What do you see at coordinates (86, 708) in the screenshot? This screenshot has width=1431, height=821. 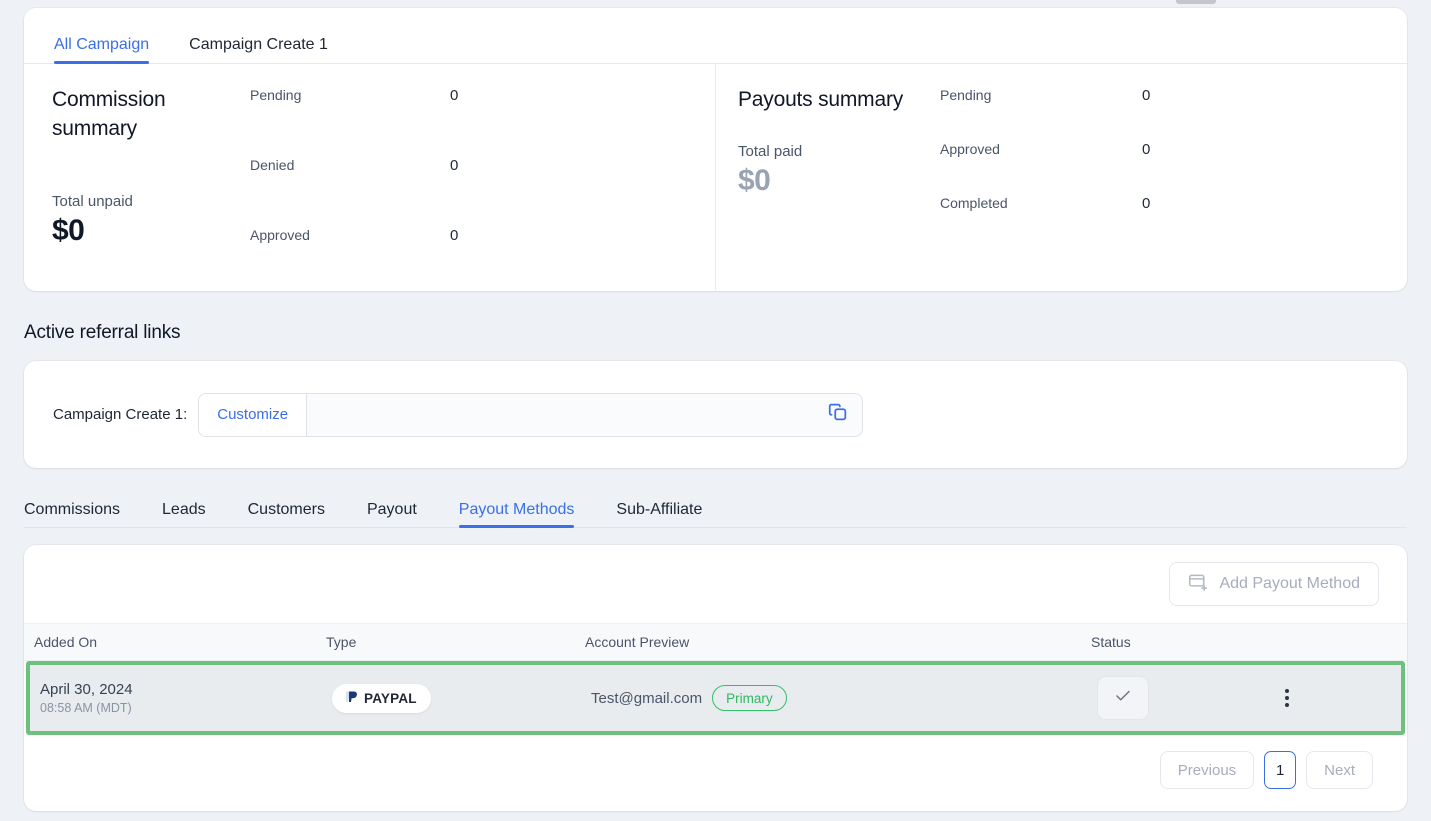 I see `row-time: 08:58 AM (MDT)` at bounding box center [86, 708].